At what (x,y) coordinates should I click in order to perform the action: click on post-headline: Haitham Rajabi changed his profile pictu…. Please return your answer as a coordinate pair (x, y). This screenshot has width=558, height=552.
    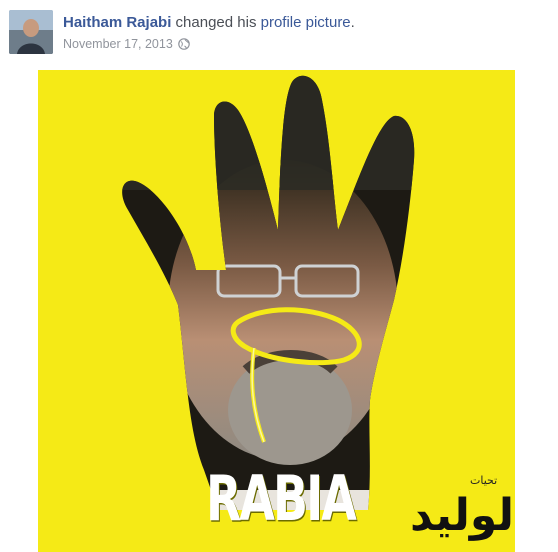
    Looking at the image, I should click on (209, 22).